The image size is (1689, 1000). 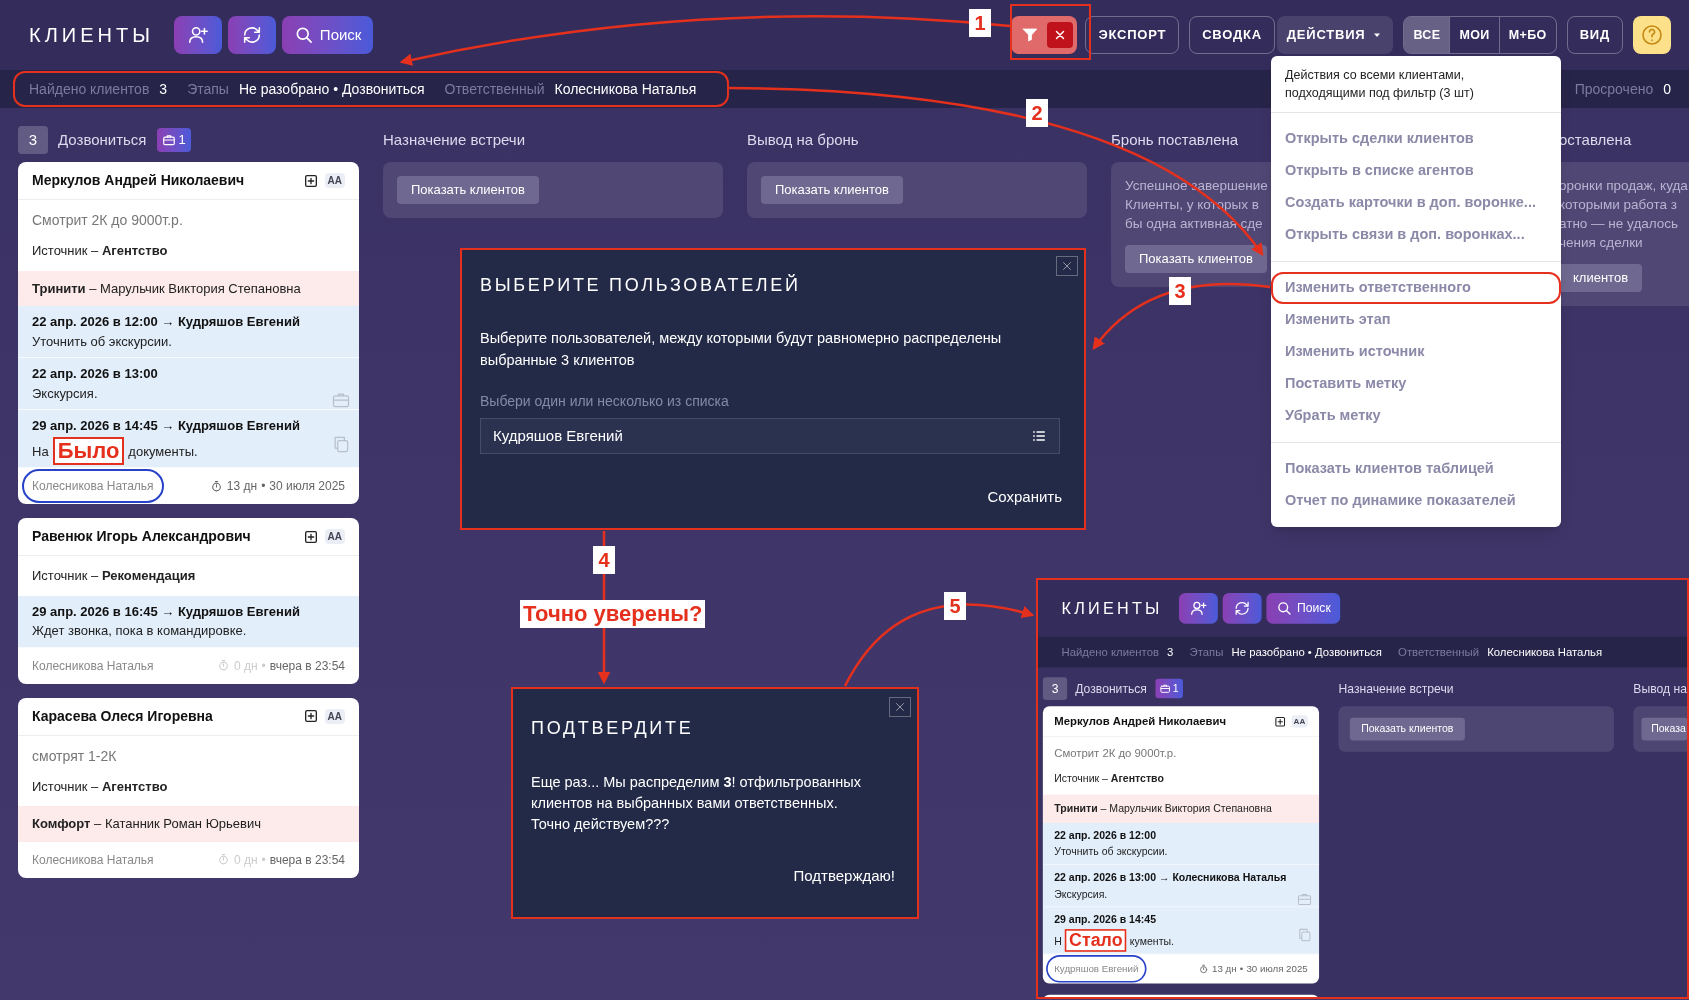 I want to click on help-icon, so click(x=1652, y=35).